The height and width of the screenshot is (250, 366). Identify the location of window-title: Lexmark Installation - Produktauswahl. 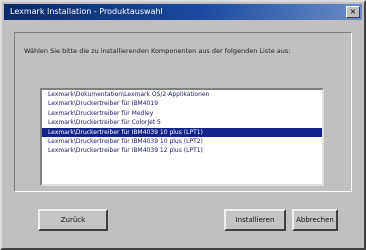
(86, 11).